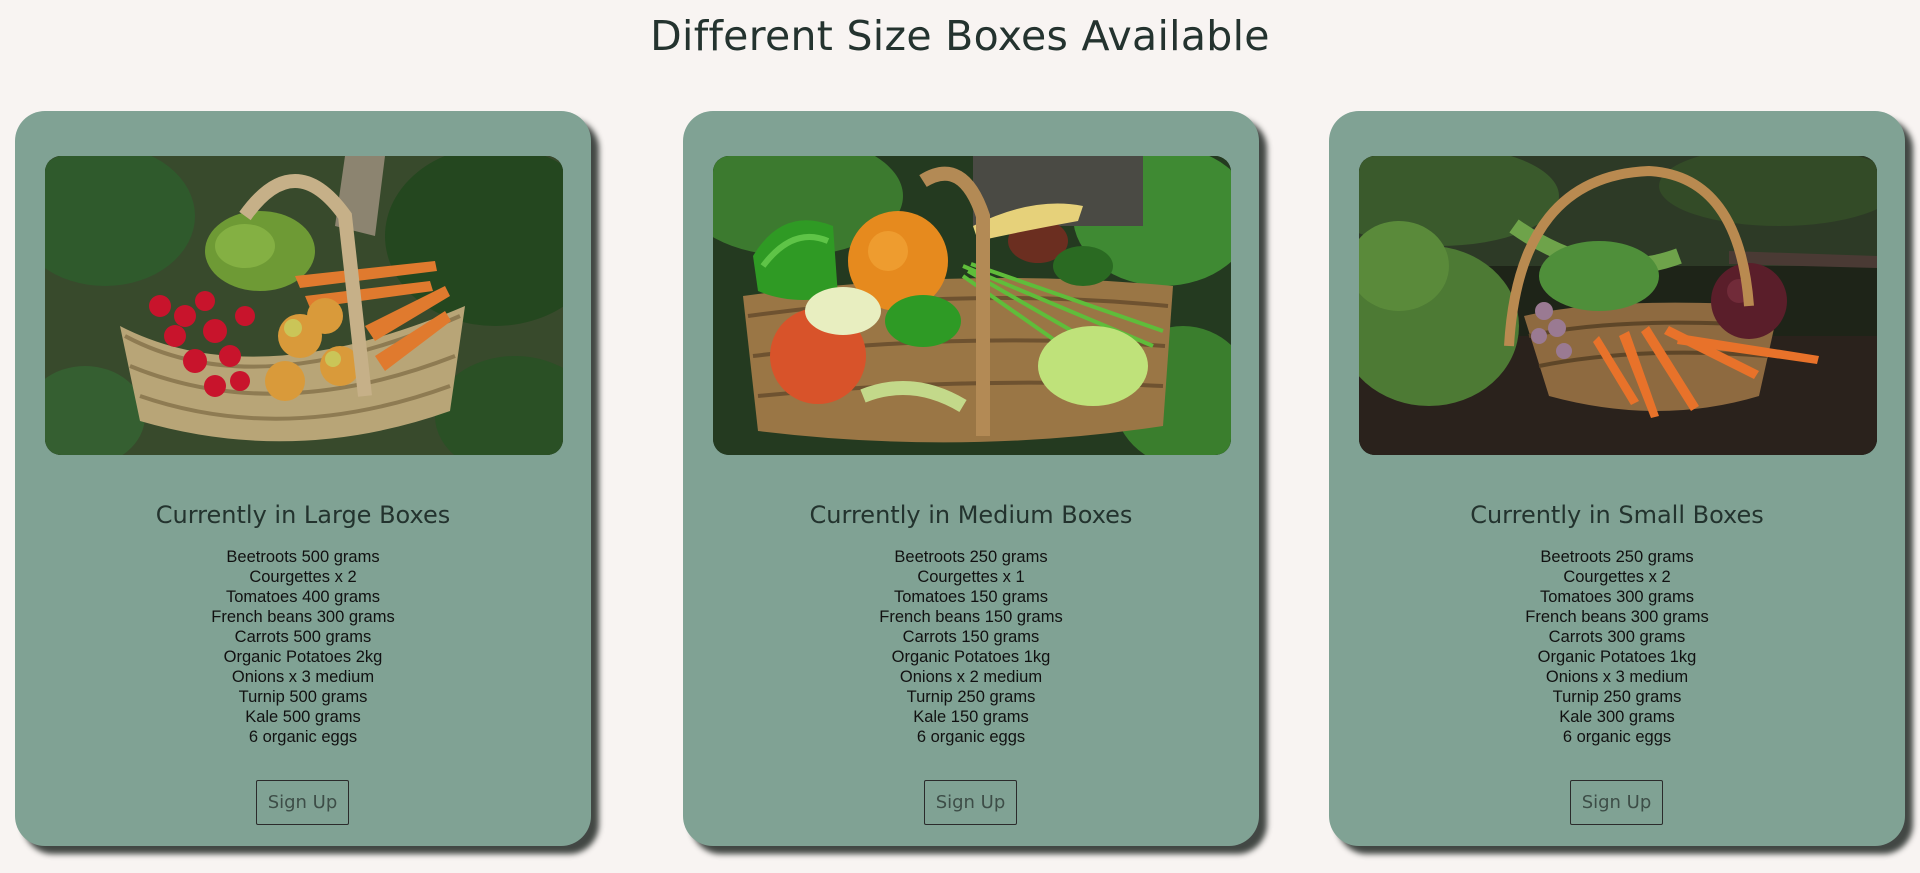 This screenshot has width=1920, height=873. What do you see at coordinates (1617, 717) in the screenshot?
I see `list-item: Kale 300 grams` at bounding box center [1617, 717].